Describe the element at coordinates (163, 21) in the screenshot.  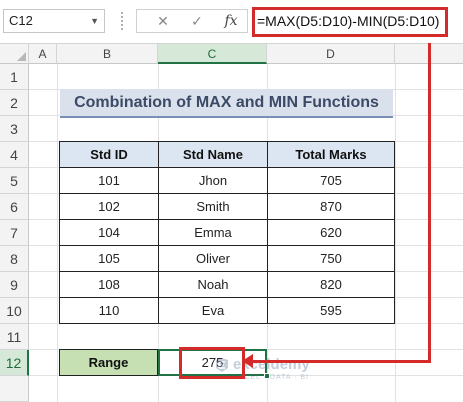
I see `cancel-icon: ✕` at that location.